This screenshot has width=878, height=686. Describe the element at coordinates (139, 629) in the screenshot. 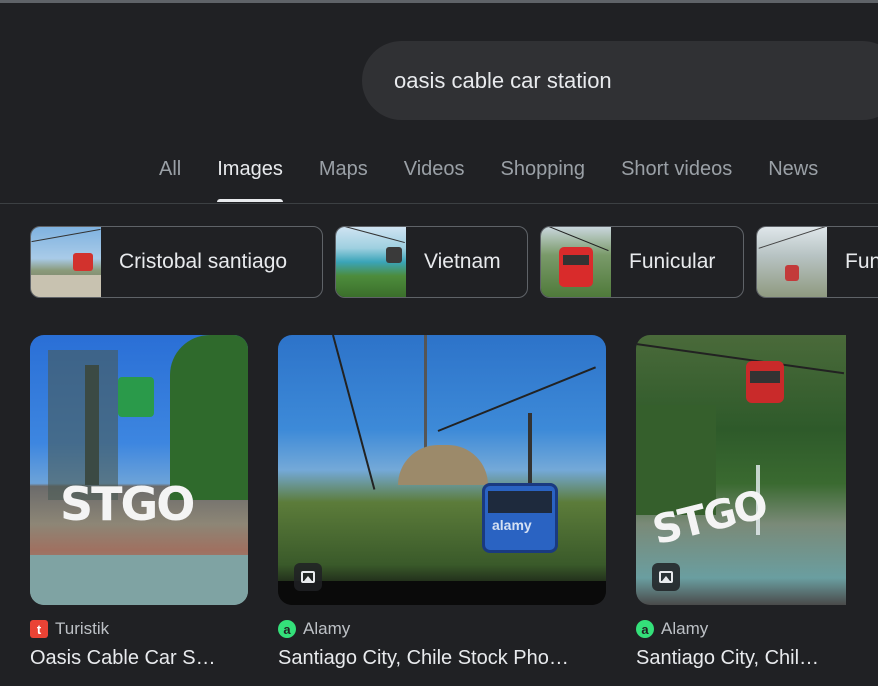

I see `result-source: t Turistik` at that location.